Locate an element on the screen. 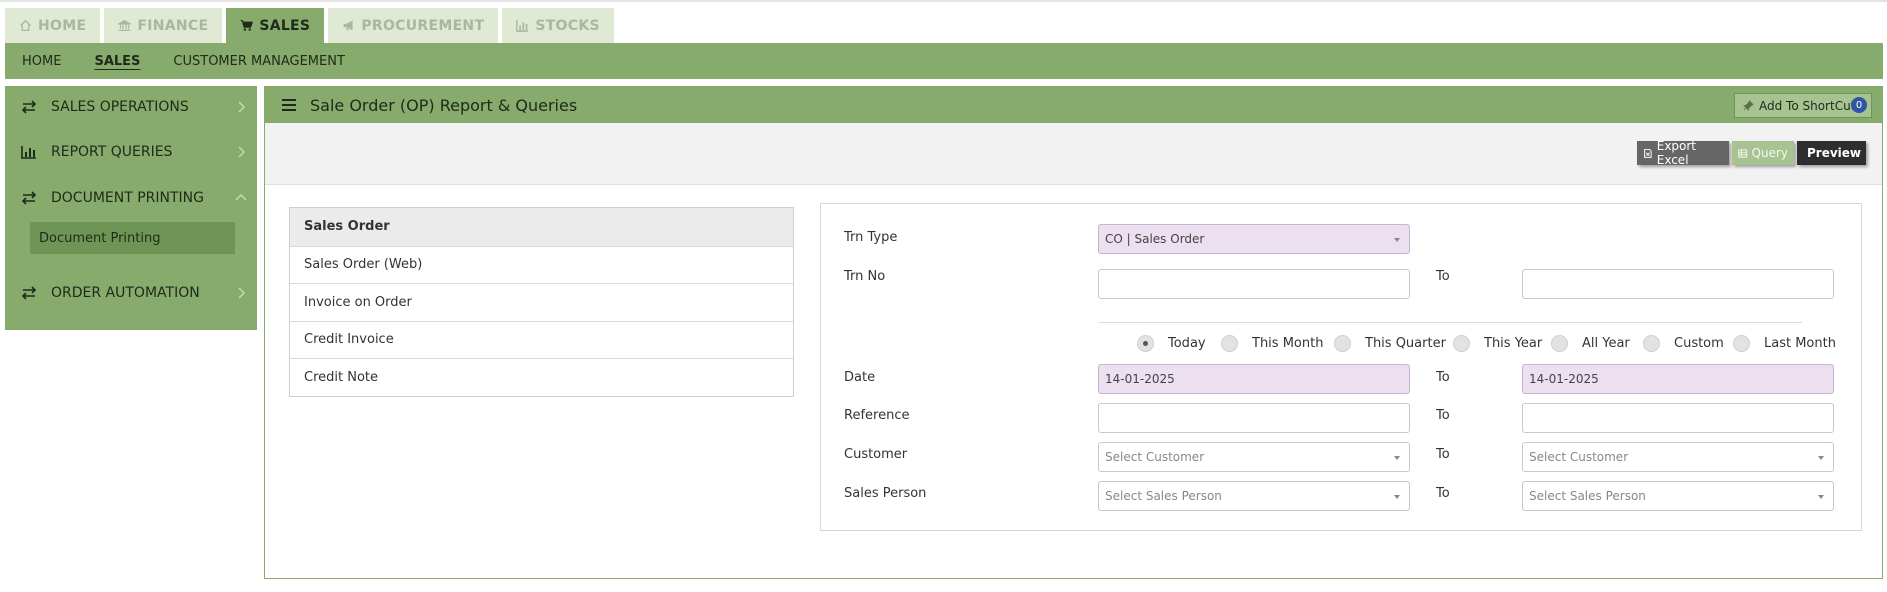  customer-label: Customer is located at coordinates (876, 454).